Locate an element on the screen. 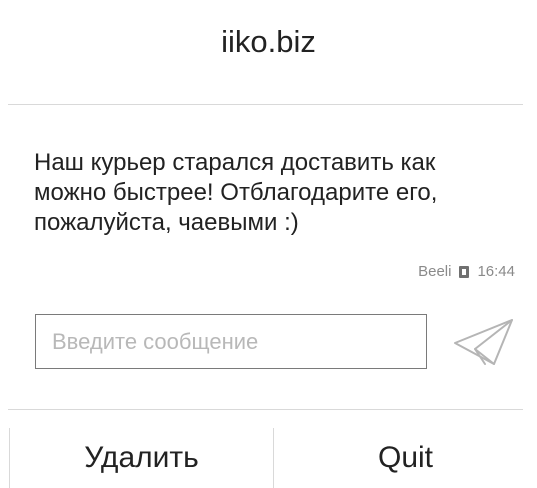  quit-button: Quit is located at coordinates (405, 458).